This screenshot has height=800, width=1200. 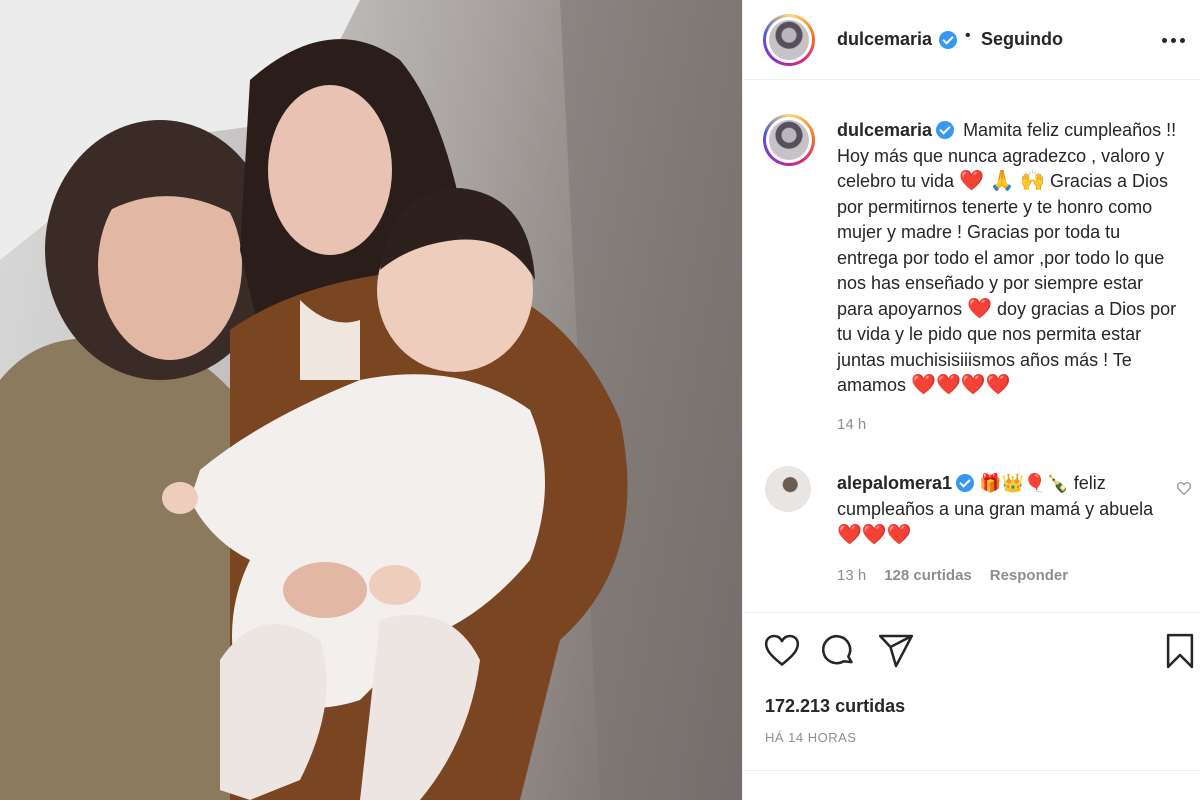 What do you see at coordinates (810, 737) in the screenshot?
I see `post-date: HÁ 14 HORAS` at bounding box center [810, 737].